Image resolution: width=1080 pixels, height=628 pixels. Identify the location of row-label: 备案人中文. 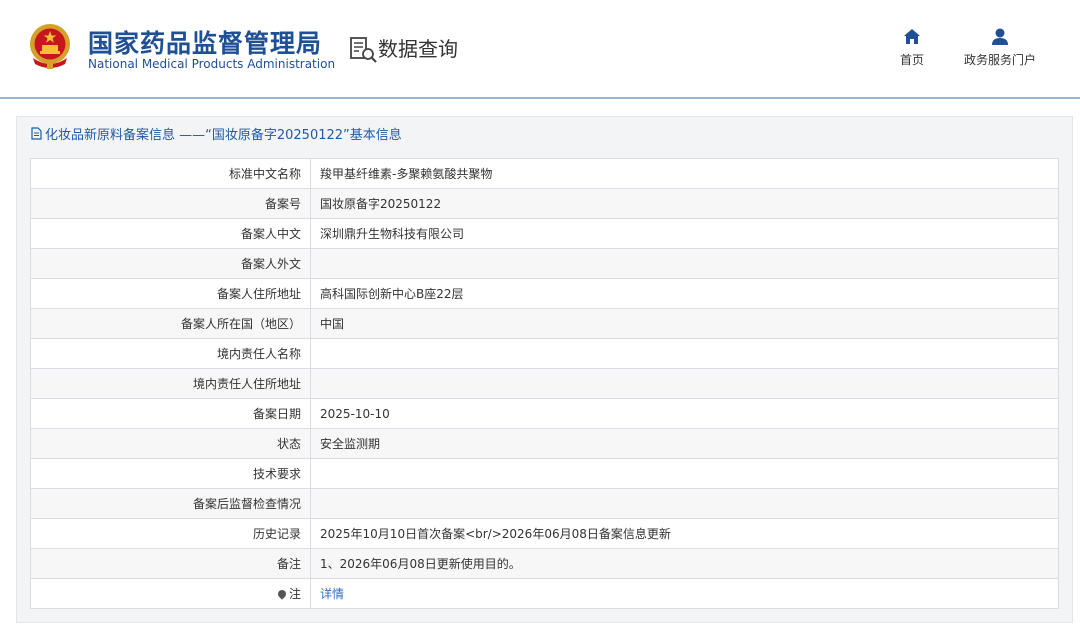
(170, 233).